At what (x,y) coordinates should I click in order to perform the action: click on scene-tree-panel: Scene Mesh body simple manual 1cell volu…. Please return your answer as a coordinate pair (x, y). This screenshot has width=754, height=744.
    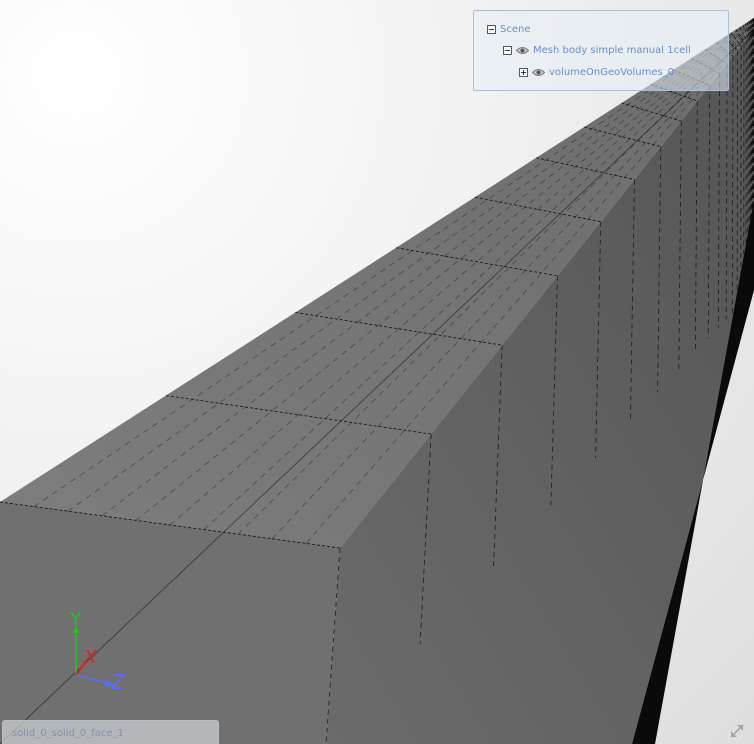
    Looking at the image, I should click on (601, 50).